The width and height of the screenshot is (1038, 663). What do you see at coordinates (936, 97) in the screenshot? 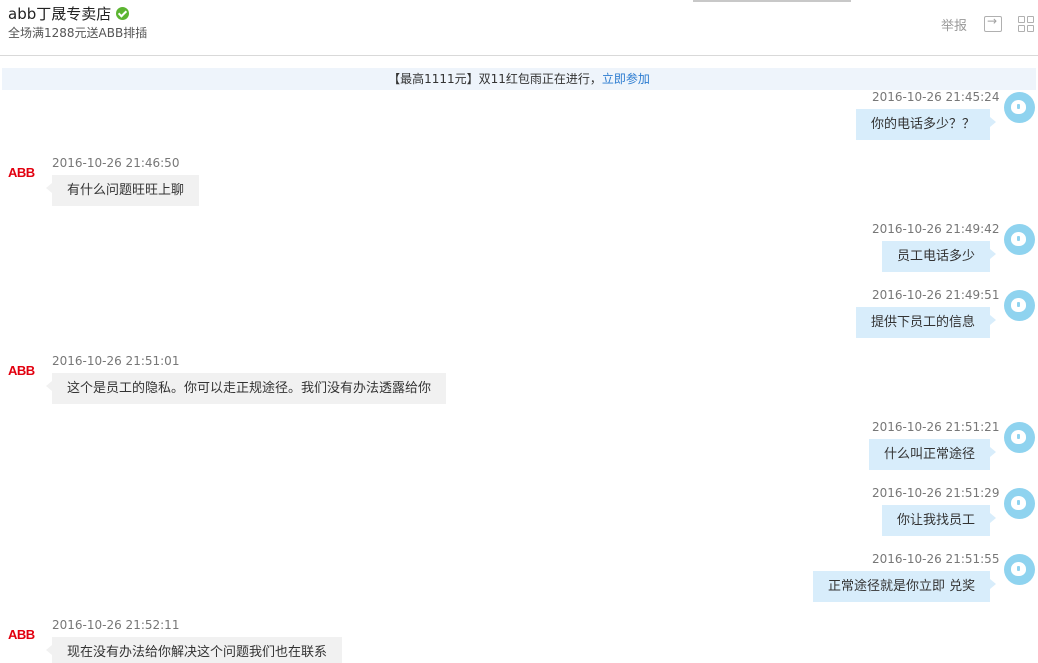
I see `message-time: 2016-10-26 21:45:24` at bounding box center [936, 97].